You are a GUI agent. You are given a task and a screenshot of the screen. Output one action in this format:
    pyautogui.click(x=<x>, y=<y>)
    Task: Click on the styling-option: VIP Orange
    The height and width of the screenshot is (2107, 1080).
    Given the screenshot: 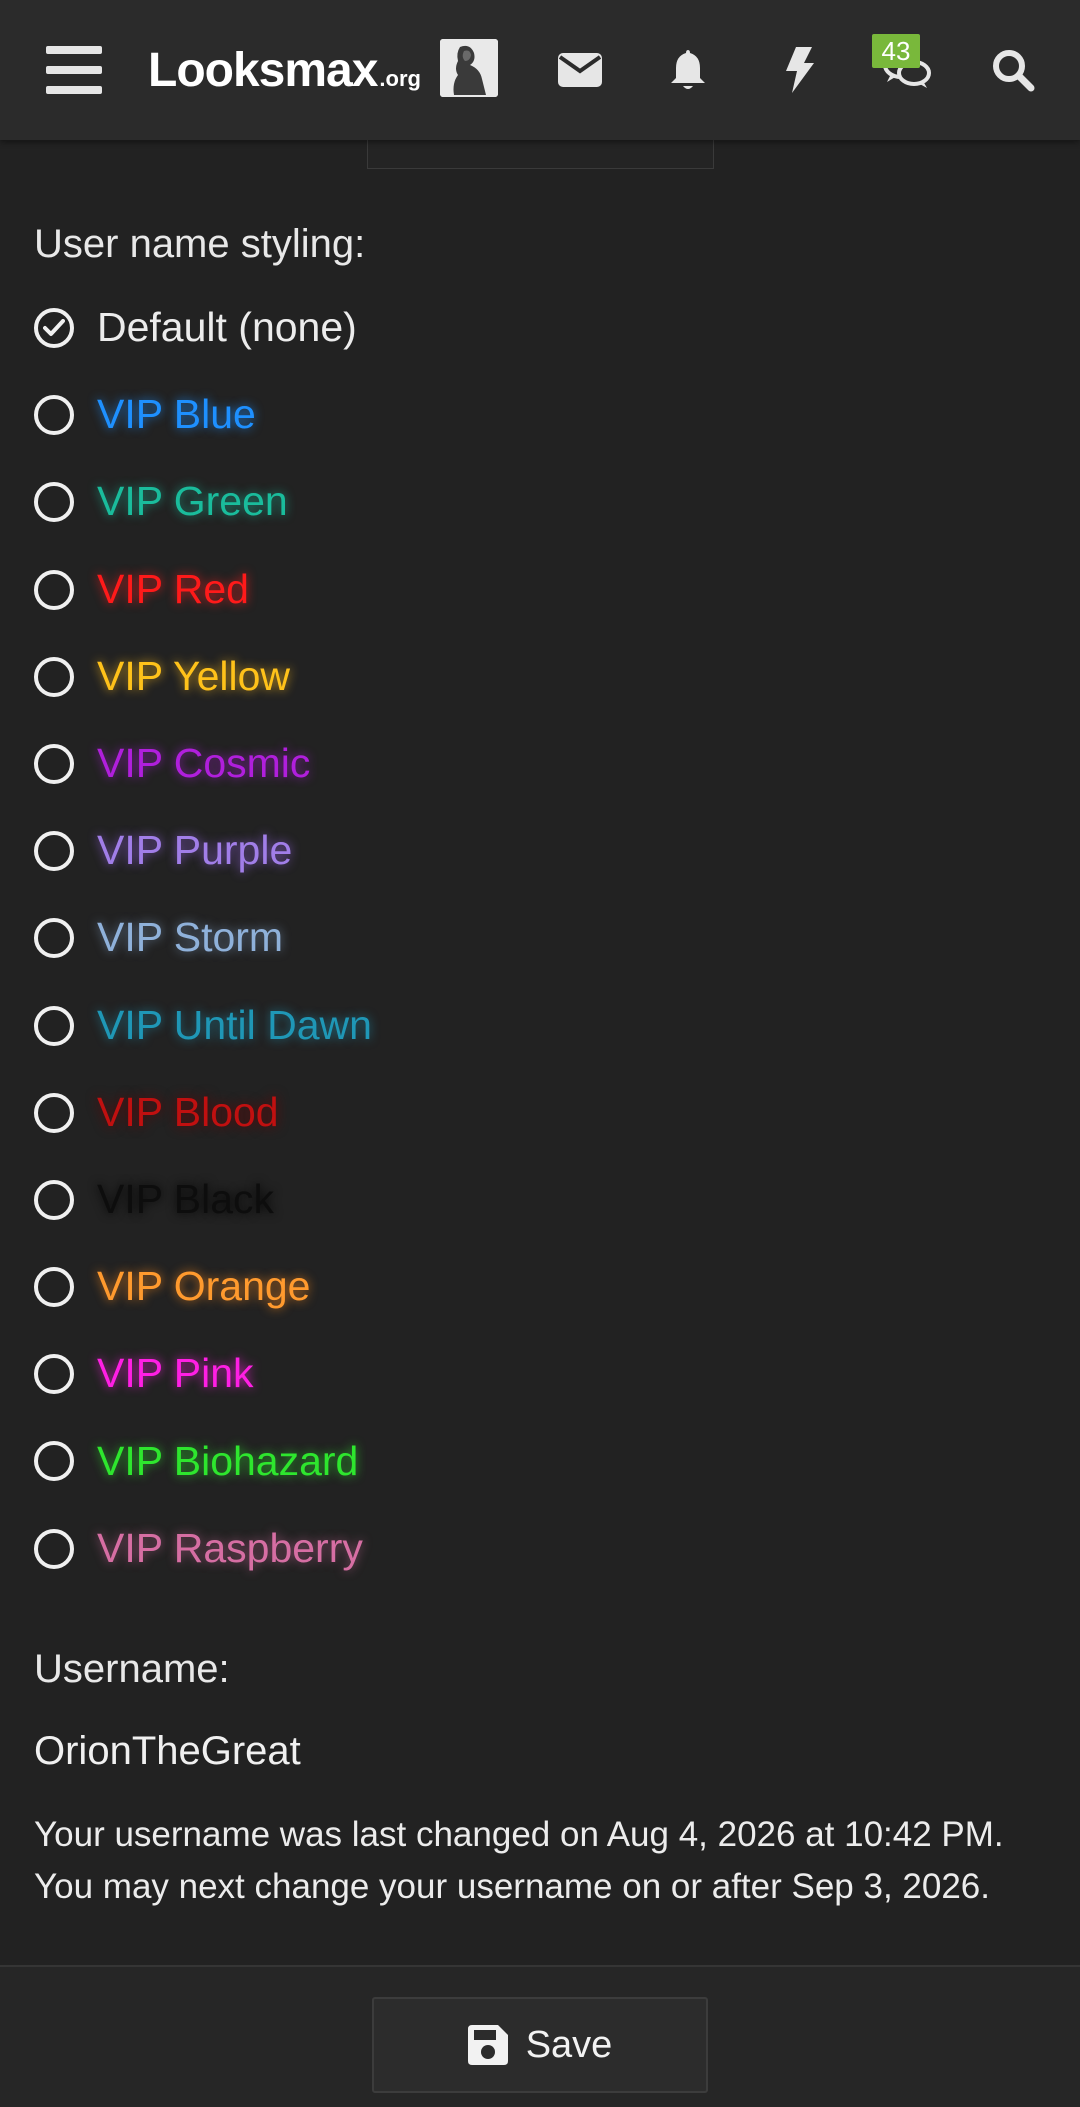 What is the action you would take?
    pyautogui.click(x=540, y=1286)
    